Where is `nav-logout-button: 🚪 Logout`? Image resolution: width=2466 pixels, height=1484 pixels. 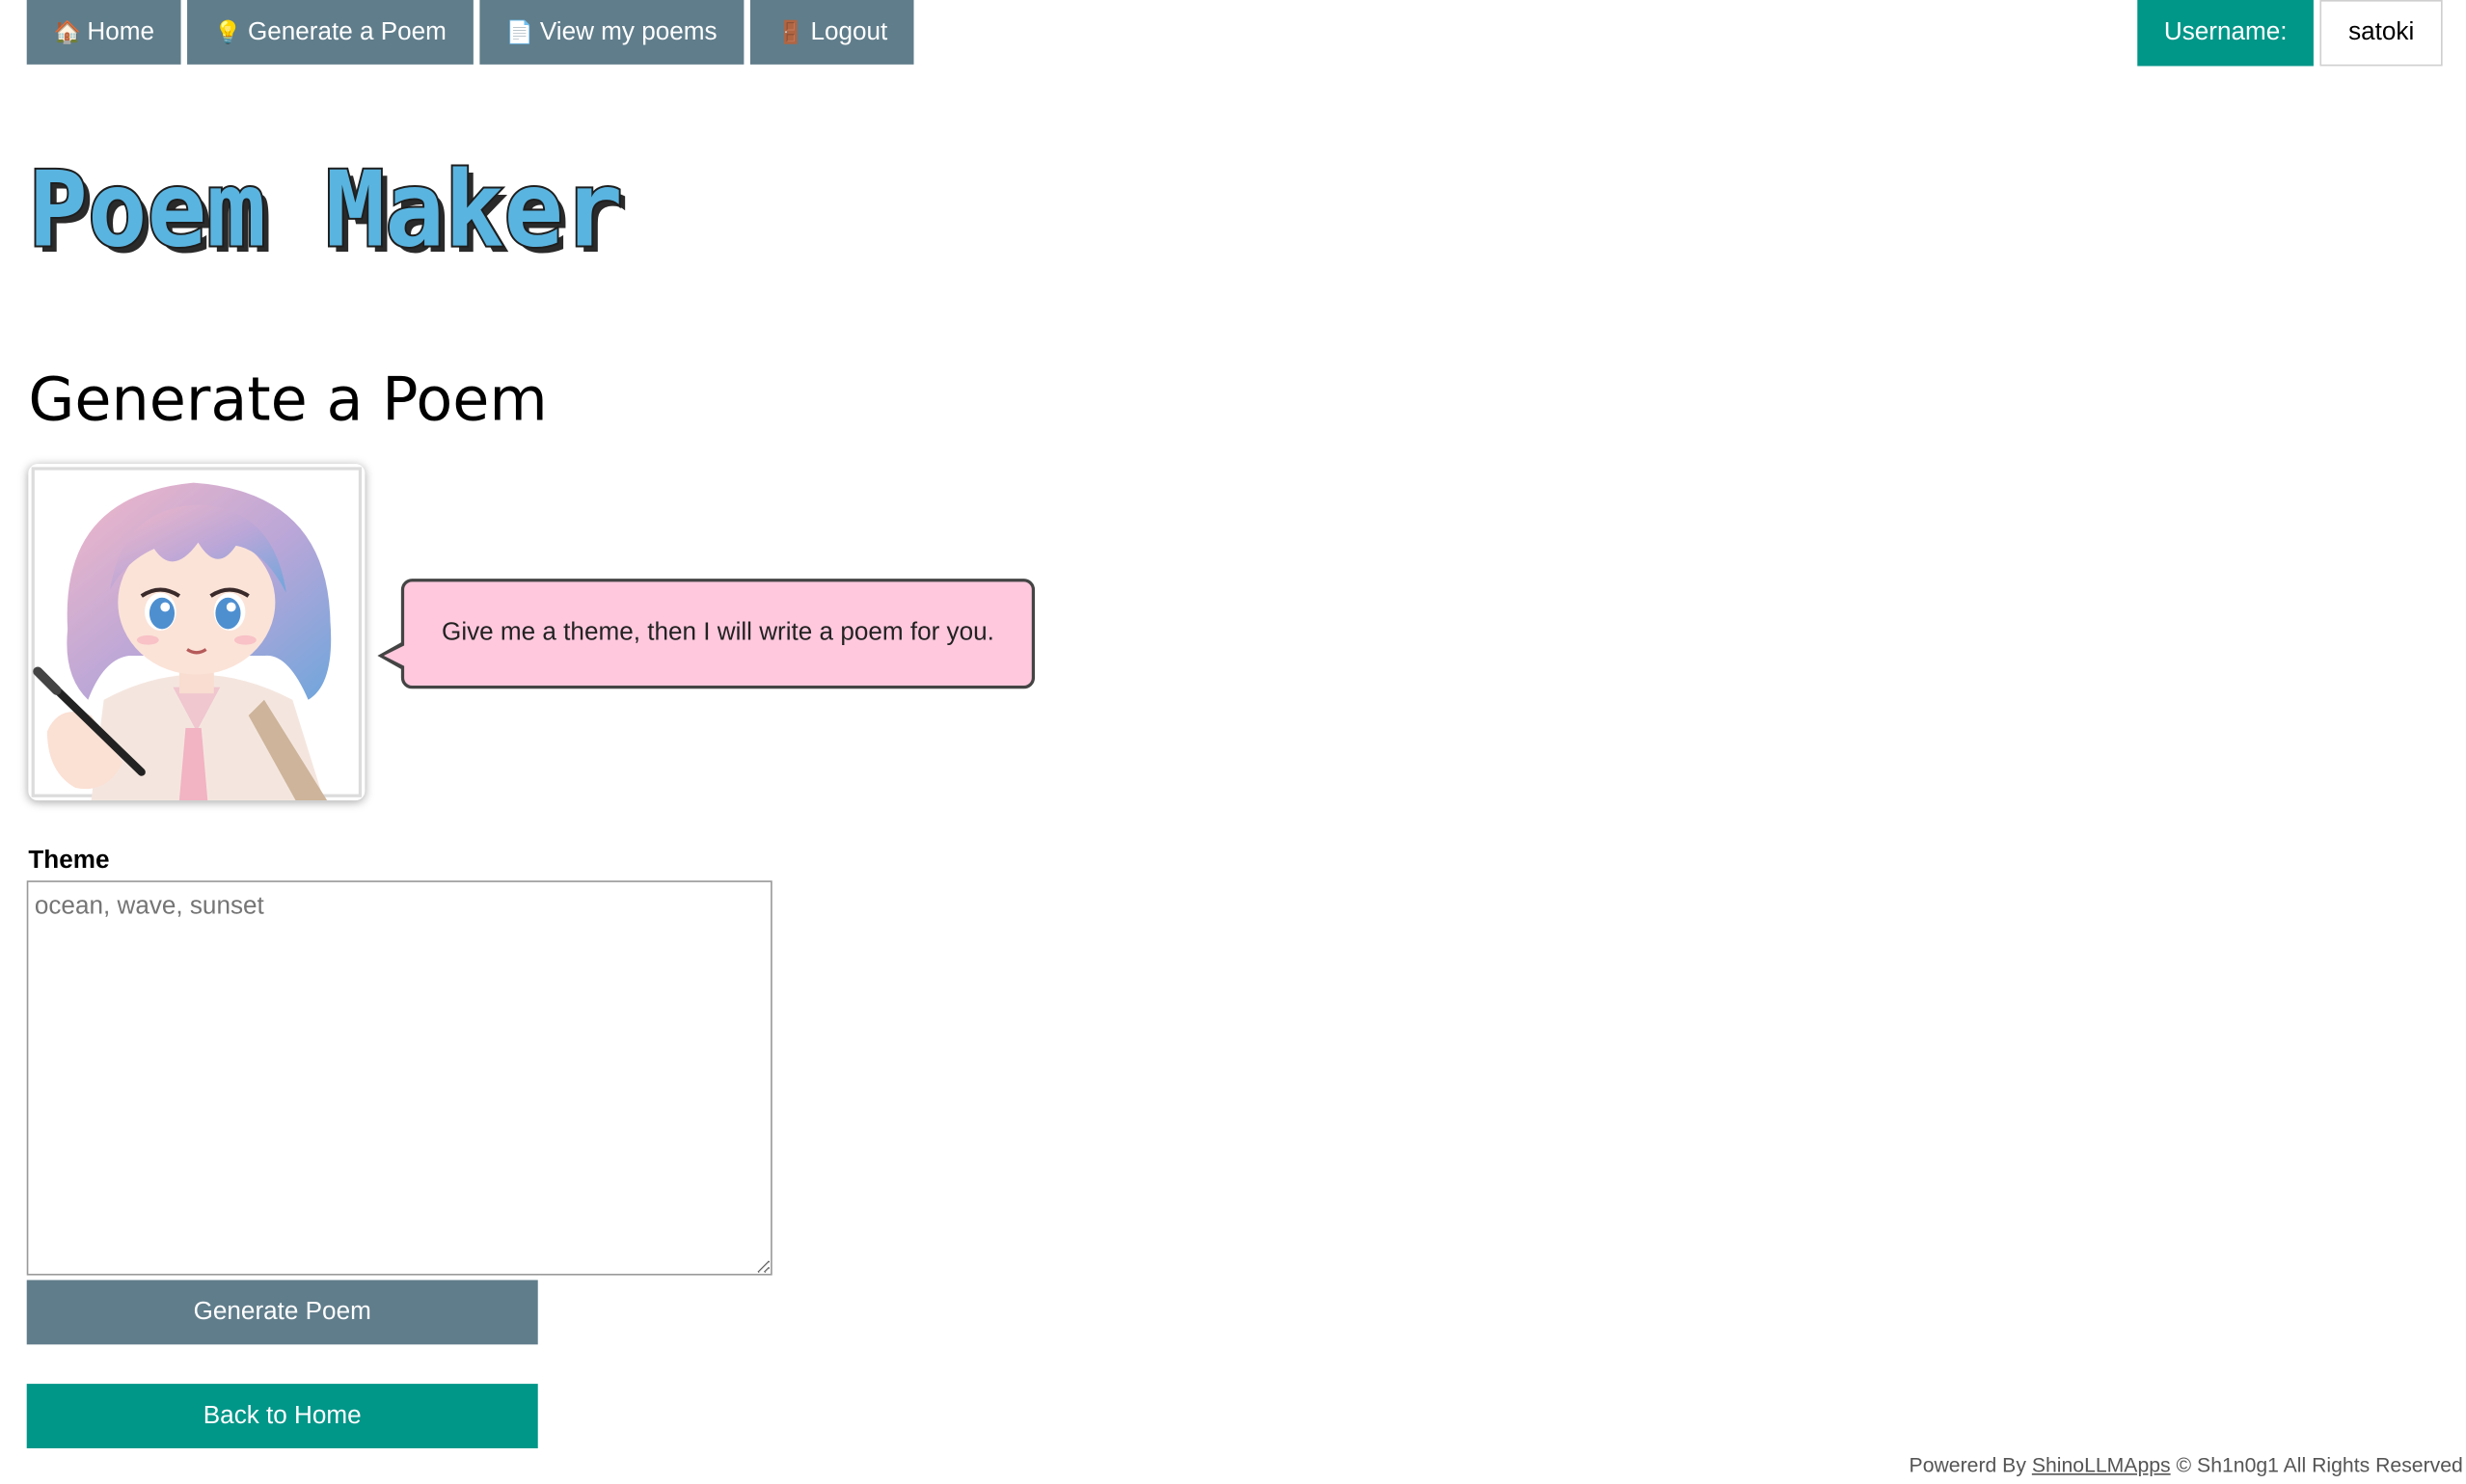 nav-logout-button: 🚪 Logout is located at coordinates (832, 32).